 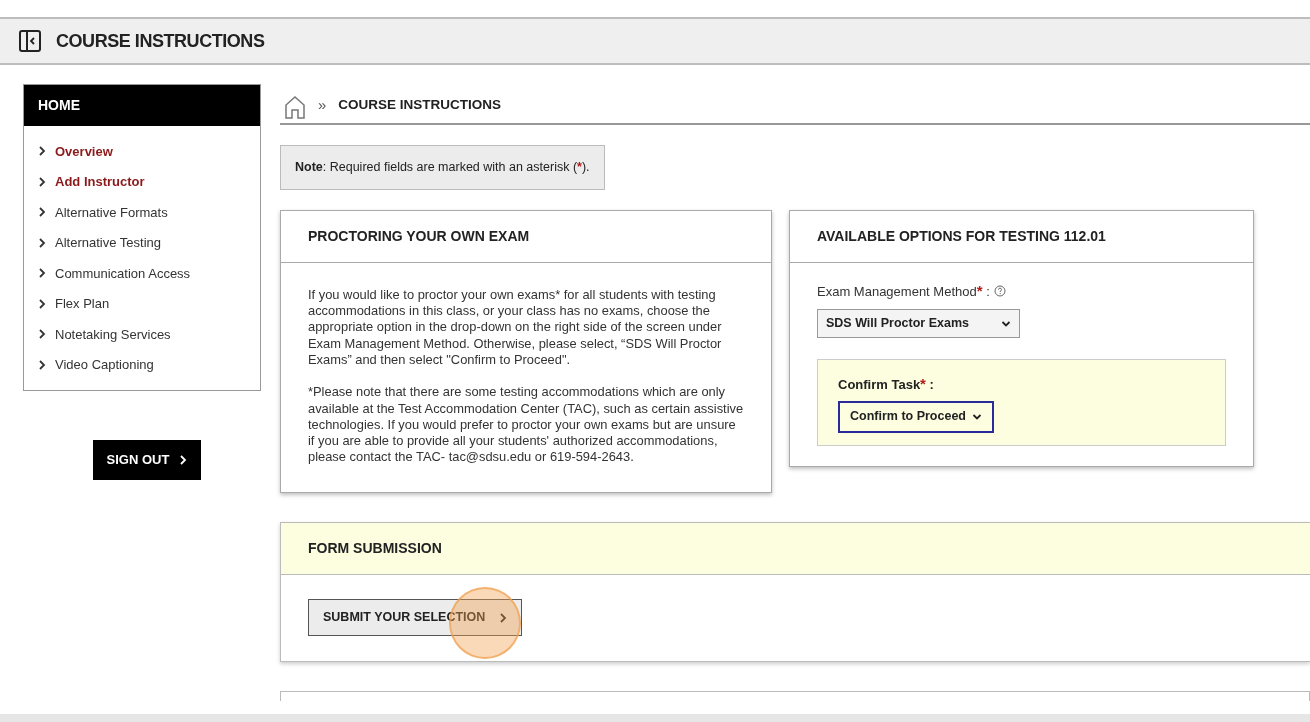 What do you see at coordinates (916, 416) in the screenshot?
I see `confirm-task-dropdown: Confirm to Proceed` at bounding box center [916, 416].